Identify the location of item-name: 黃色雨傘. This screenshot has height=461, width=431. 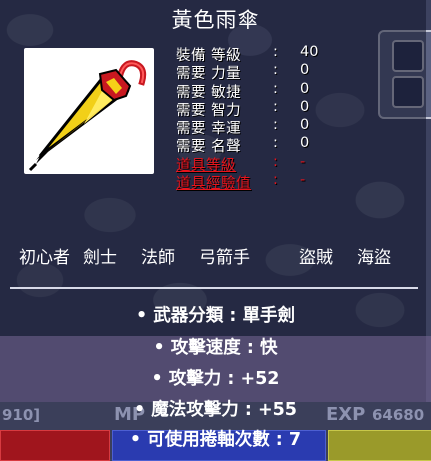
(215, 20).